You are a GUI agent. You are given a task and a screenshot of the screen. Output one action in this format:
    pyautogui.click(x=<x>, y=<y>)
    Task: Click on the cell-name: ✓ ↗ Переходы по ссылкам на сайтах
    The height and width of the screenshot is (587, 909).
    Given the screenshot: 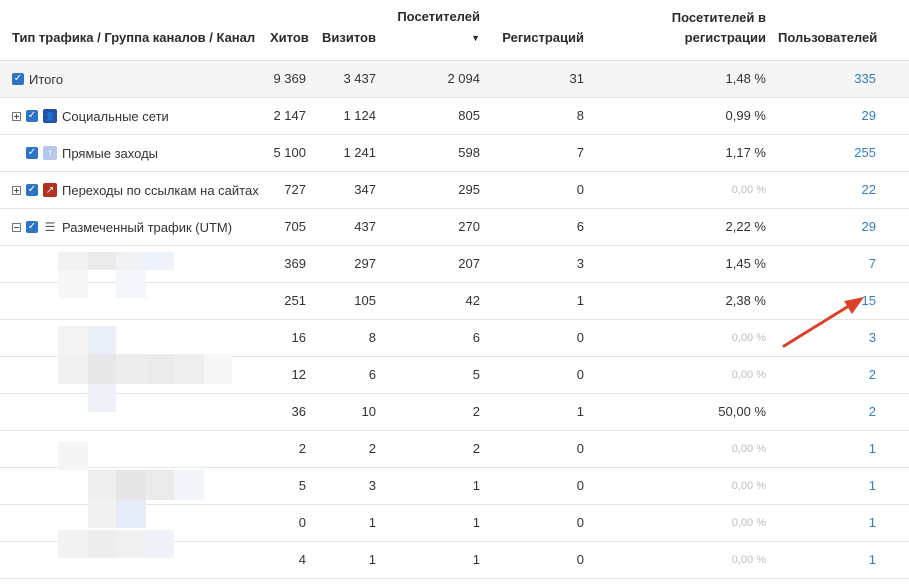 What is the action you would take?
    pyautogui.click(x=132, y=190)
    